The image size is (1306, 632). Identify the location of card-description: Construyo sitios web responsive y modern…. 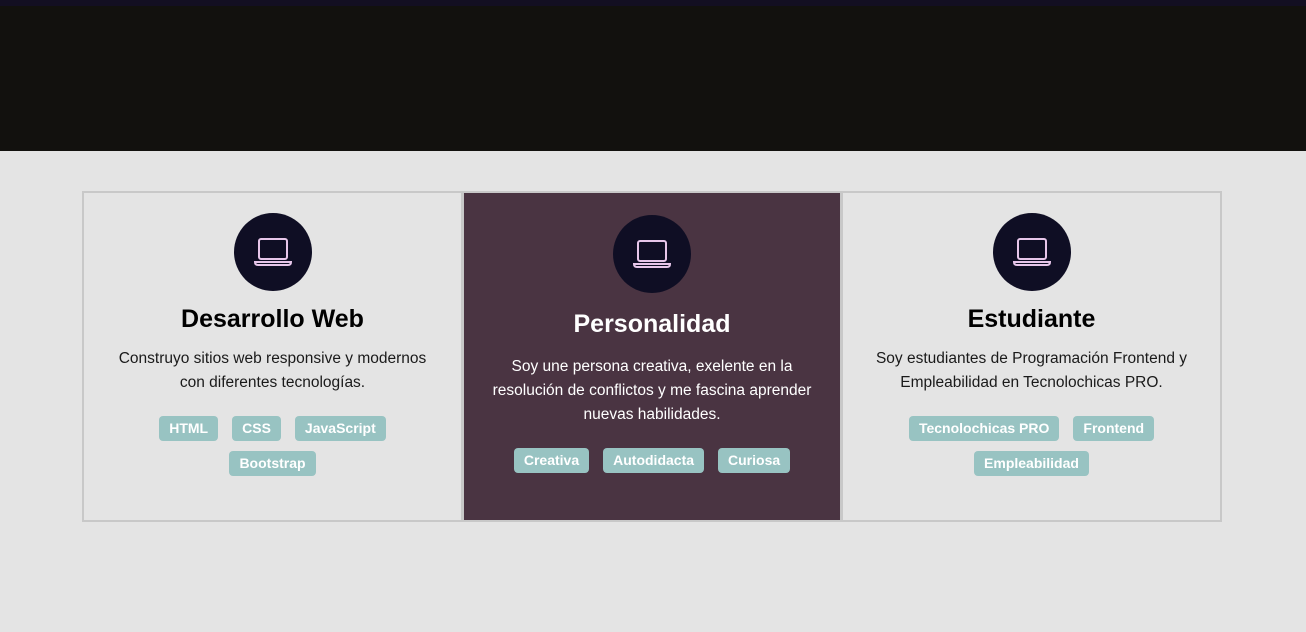
(272, 370).